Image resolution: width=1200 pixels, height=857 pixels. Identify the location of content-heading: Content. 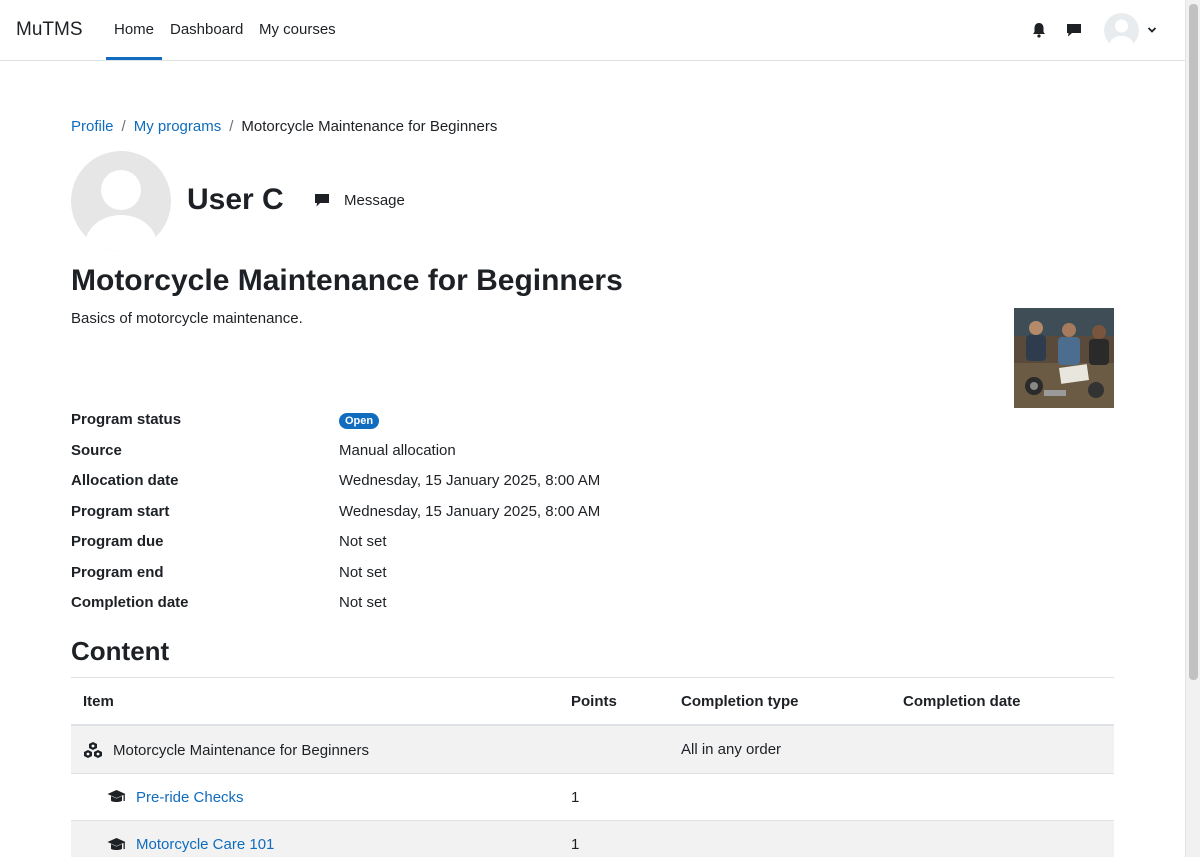
(120, 651).